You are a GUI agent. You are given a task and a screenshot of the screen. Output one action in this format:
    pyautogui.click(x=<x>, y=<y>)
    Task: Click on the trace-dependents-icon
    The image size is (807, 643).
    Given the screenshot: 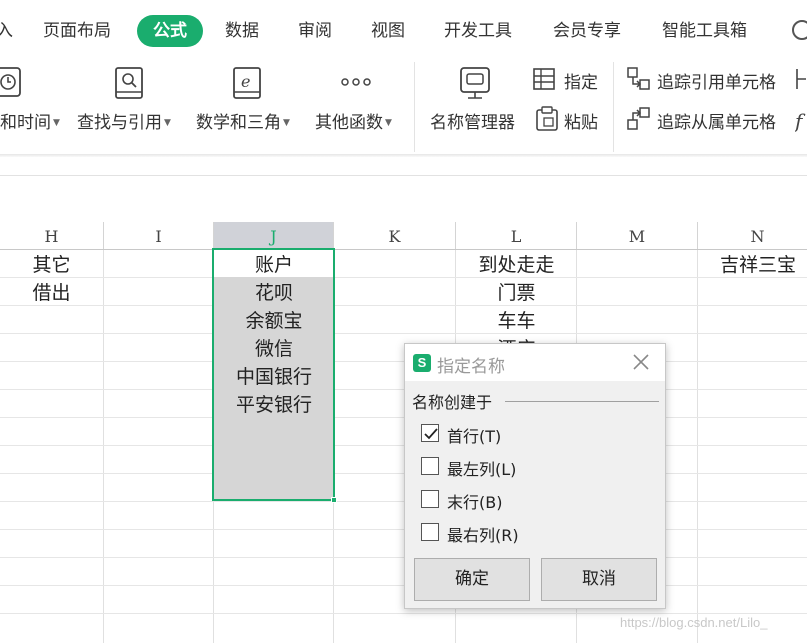 What is the action you would take?
    pyautogui.click(x=638, y=118)
    